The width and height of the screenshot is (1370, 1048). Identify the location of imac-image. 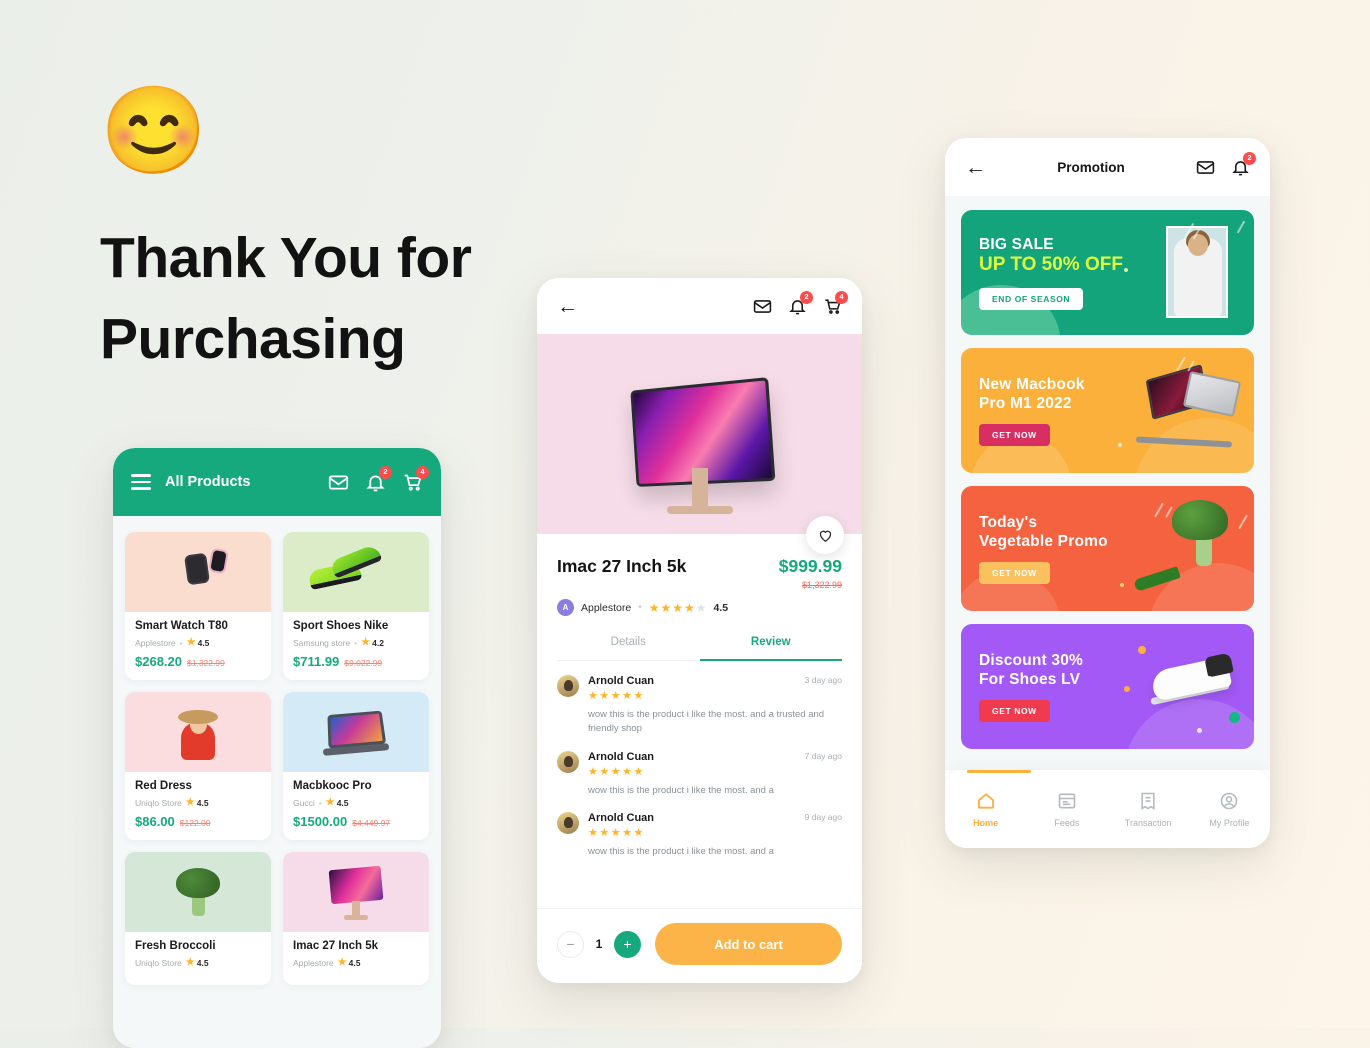
(356, 892).